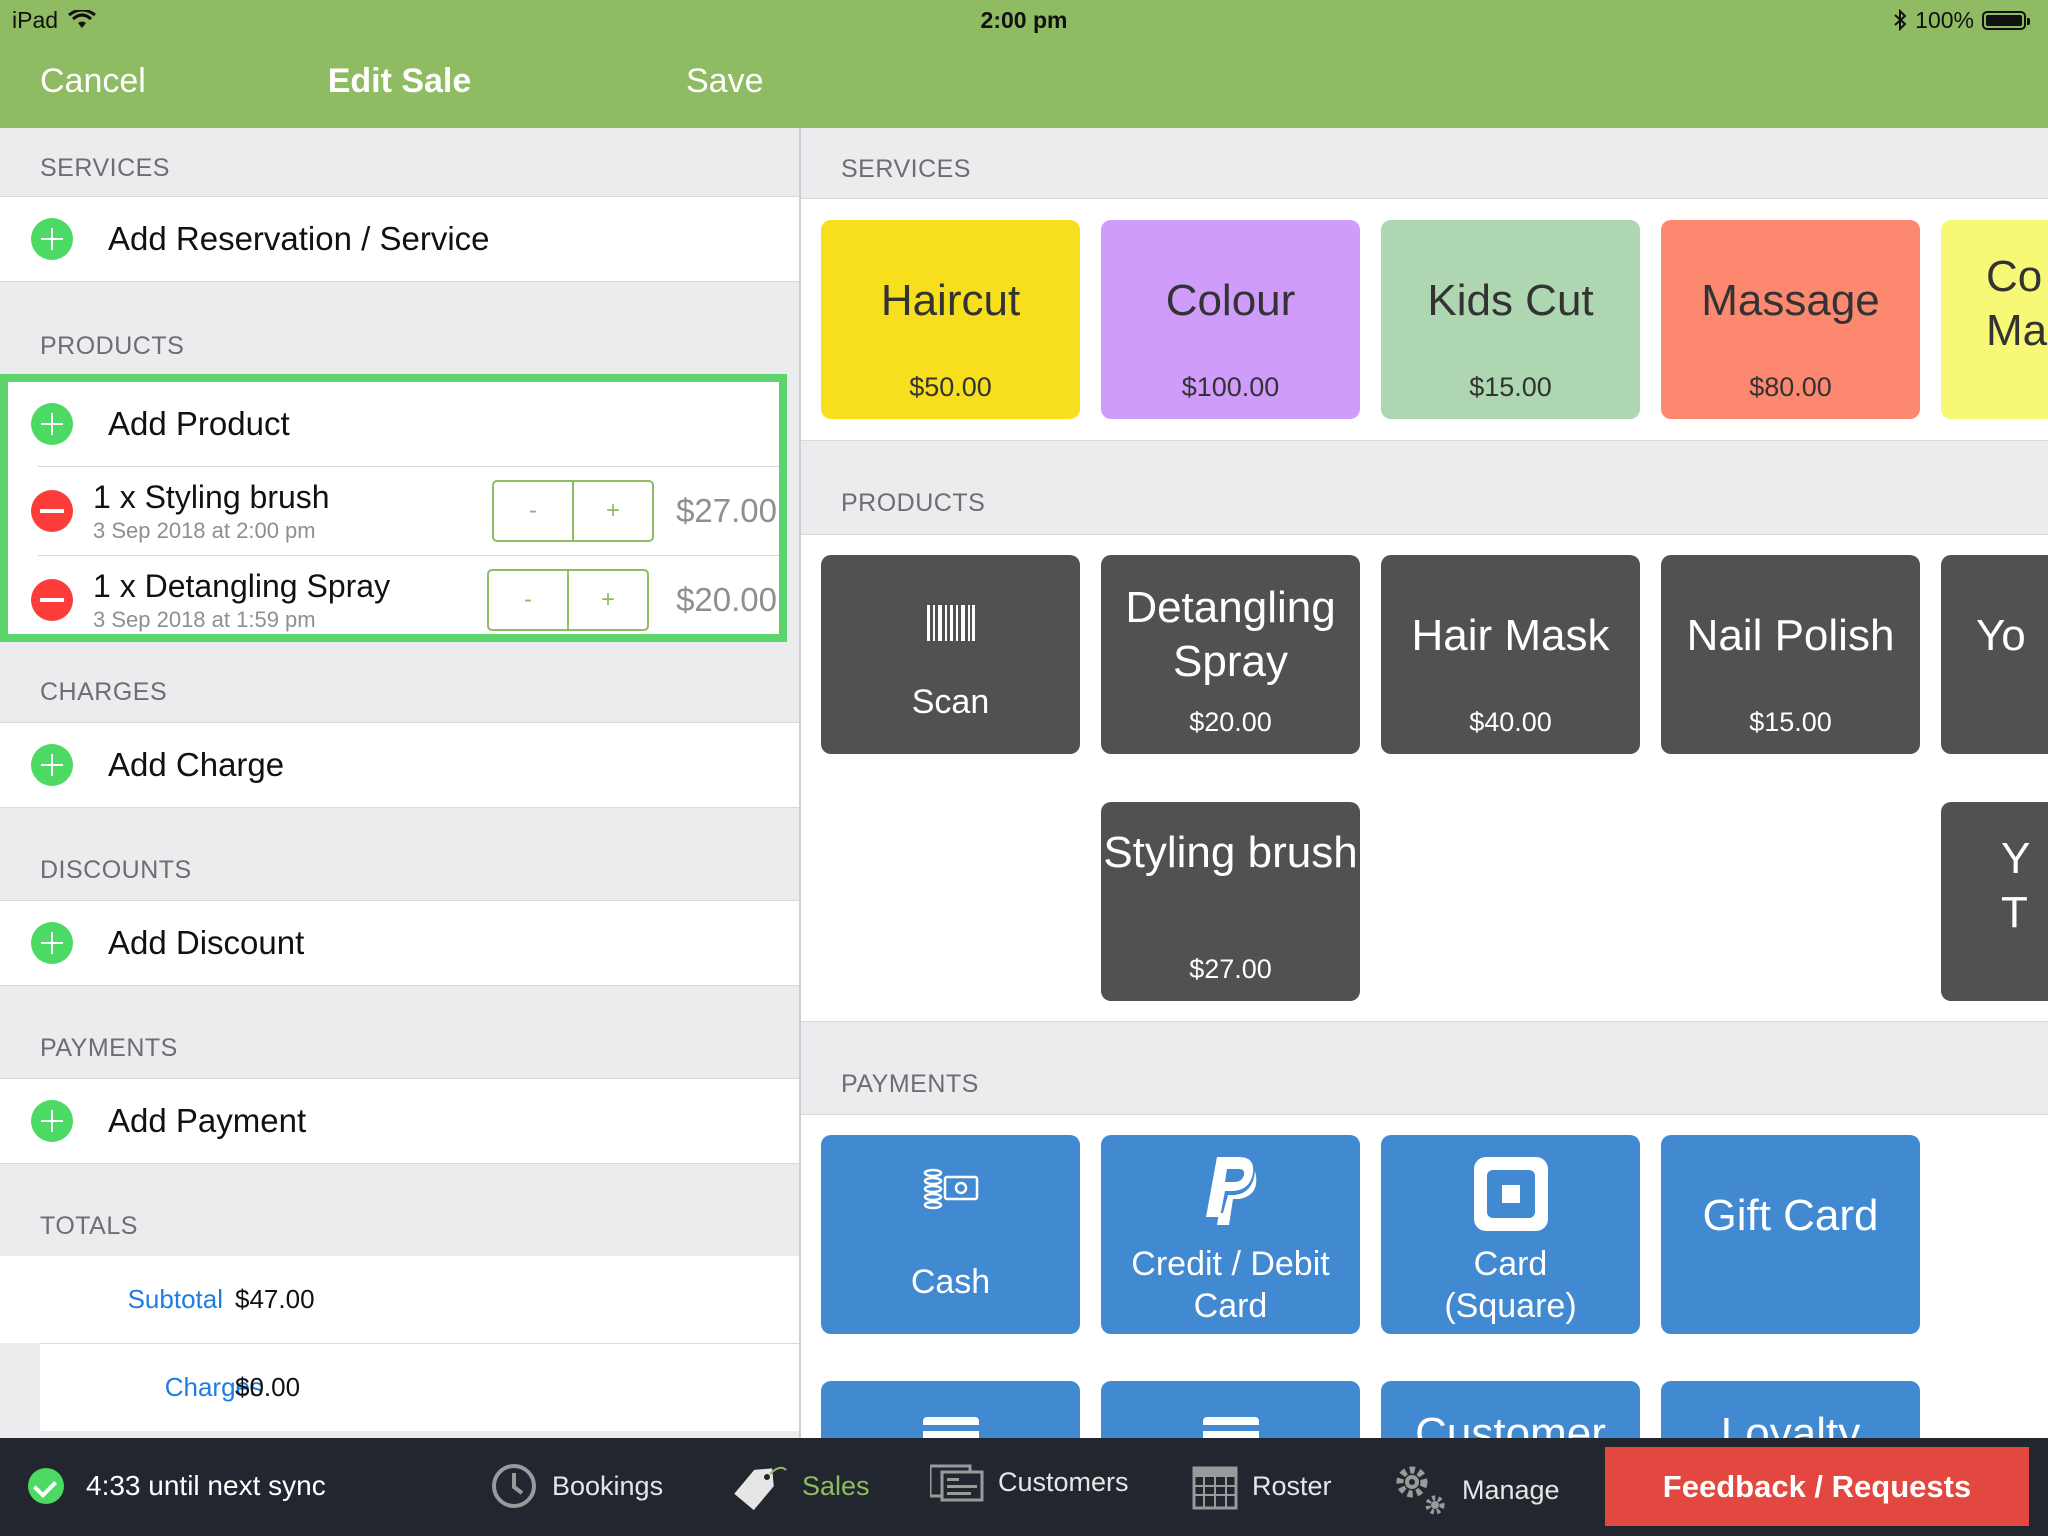  I want to click on service-tile-haircut: Haircut $50.00, so click(950, 319).